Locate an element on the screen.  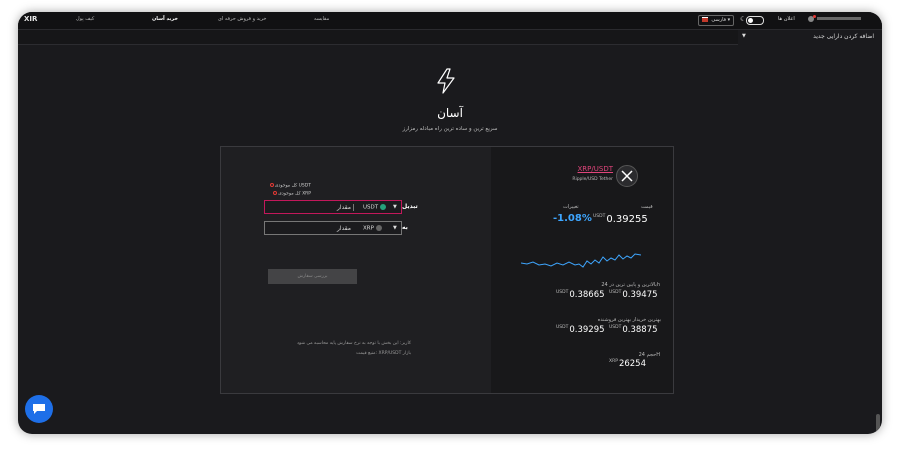
add-asset-panel: ▼ اضافه کردن دارایی جدید is located at coordinates (810, 37).